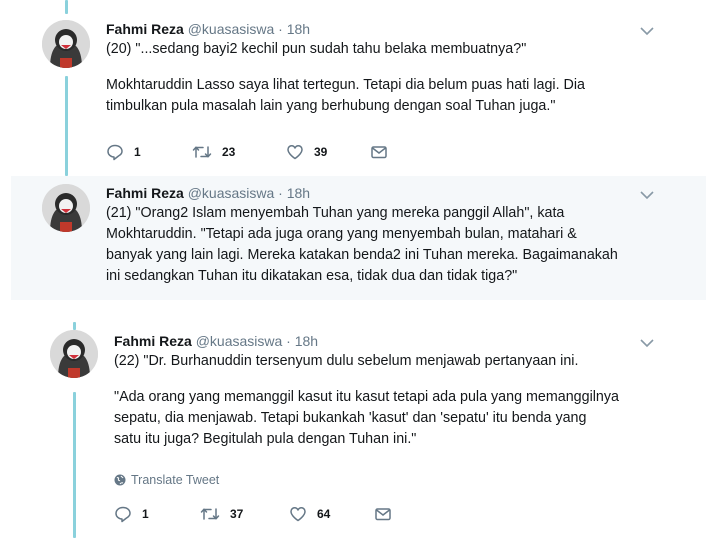  Describe the element at coordinates (256, 152) in the screenshot. I see `tweet-actions: 1 23 39` at that location.